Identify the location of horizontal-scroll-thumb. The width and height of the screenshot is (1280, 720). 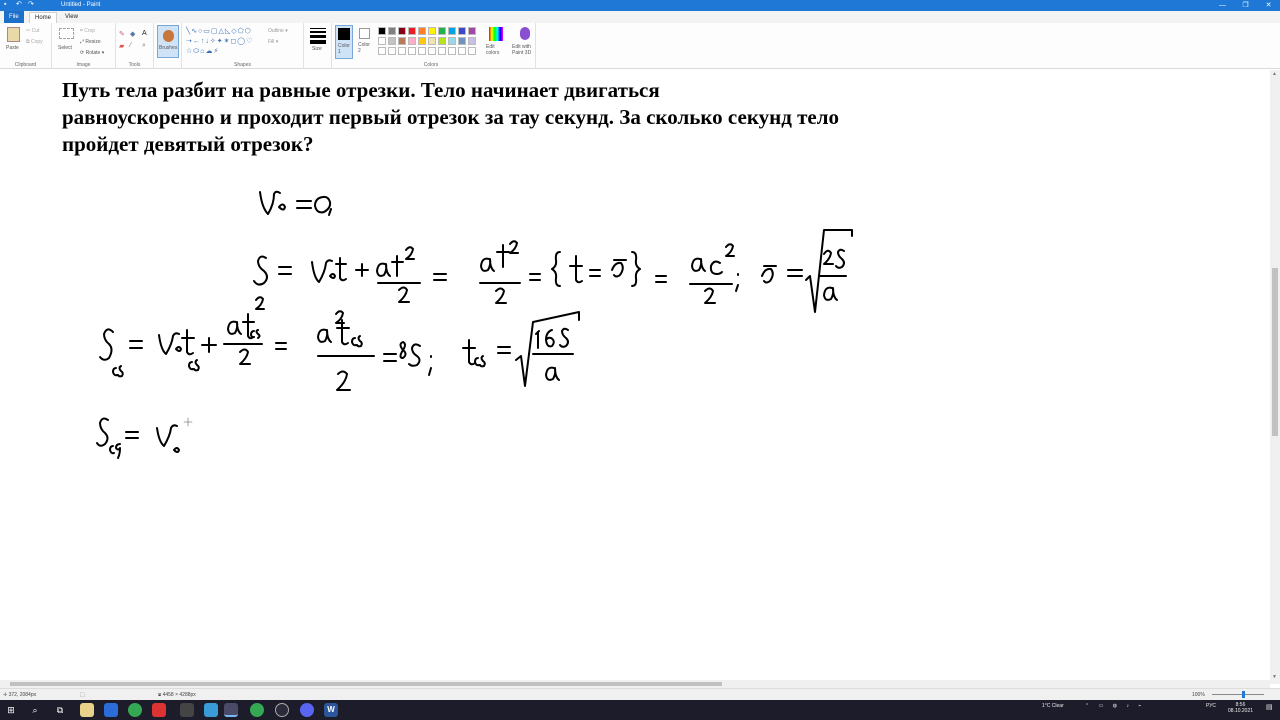
(366, 684).